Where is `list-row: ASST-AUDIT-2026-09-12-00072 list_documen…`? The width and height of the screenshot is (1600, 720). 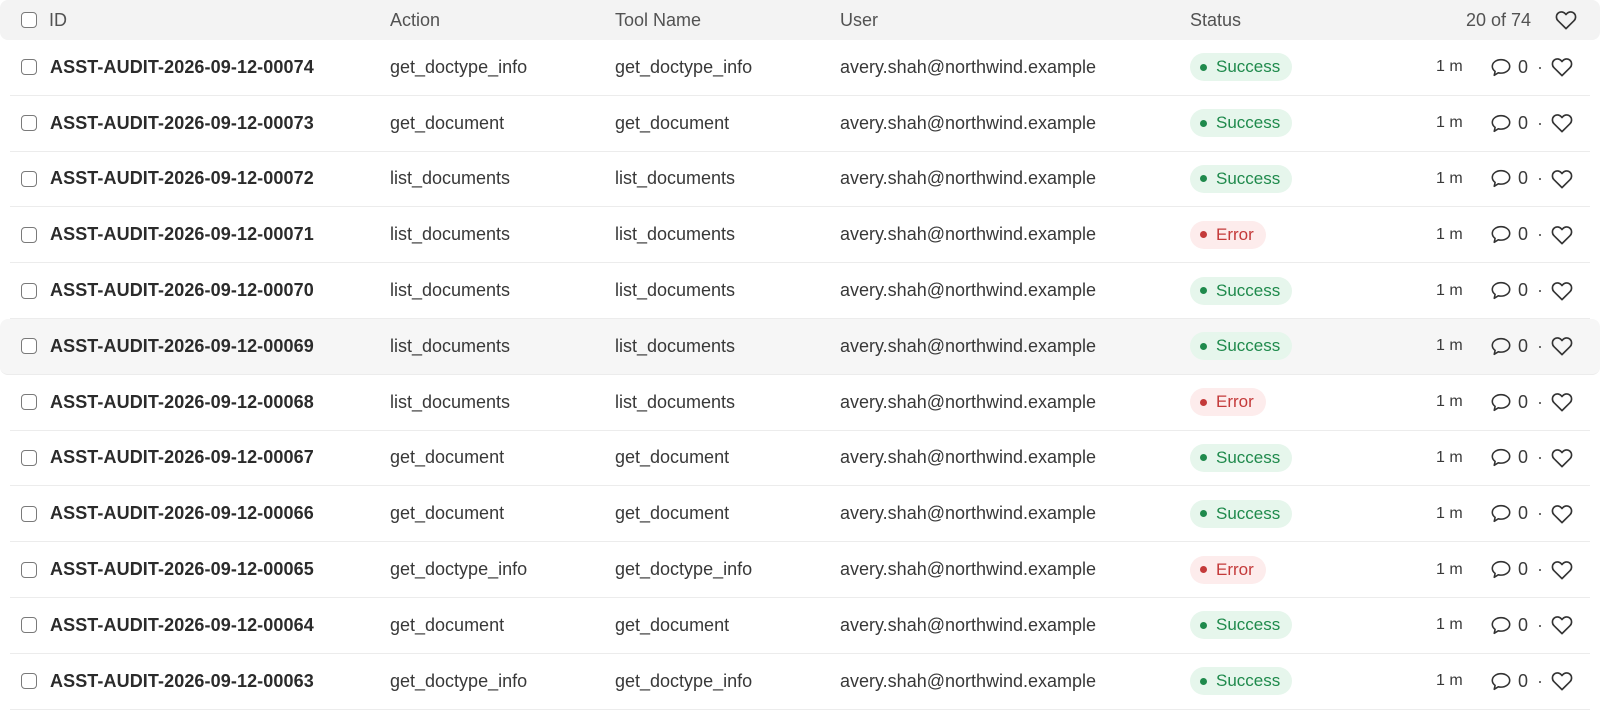 list-row: ASST-AUDIT-2026-09-12-00072 list_documen… is located at coordinates (800, 180).